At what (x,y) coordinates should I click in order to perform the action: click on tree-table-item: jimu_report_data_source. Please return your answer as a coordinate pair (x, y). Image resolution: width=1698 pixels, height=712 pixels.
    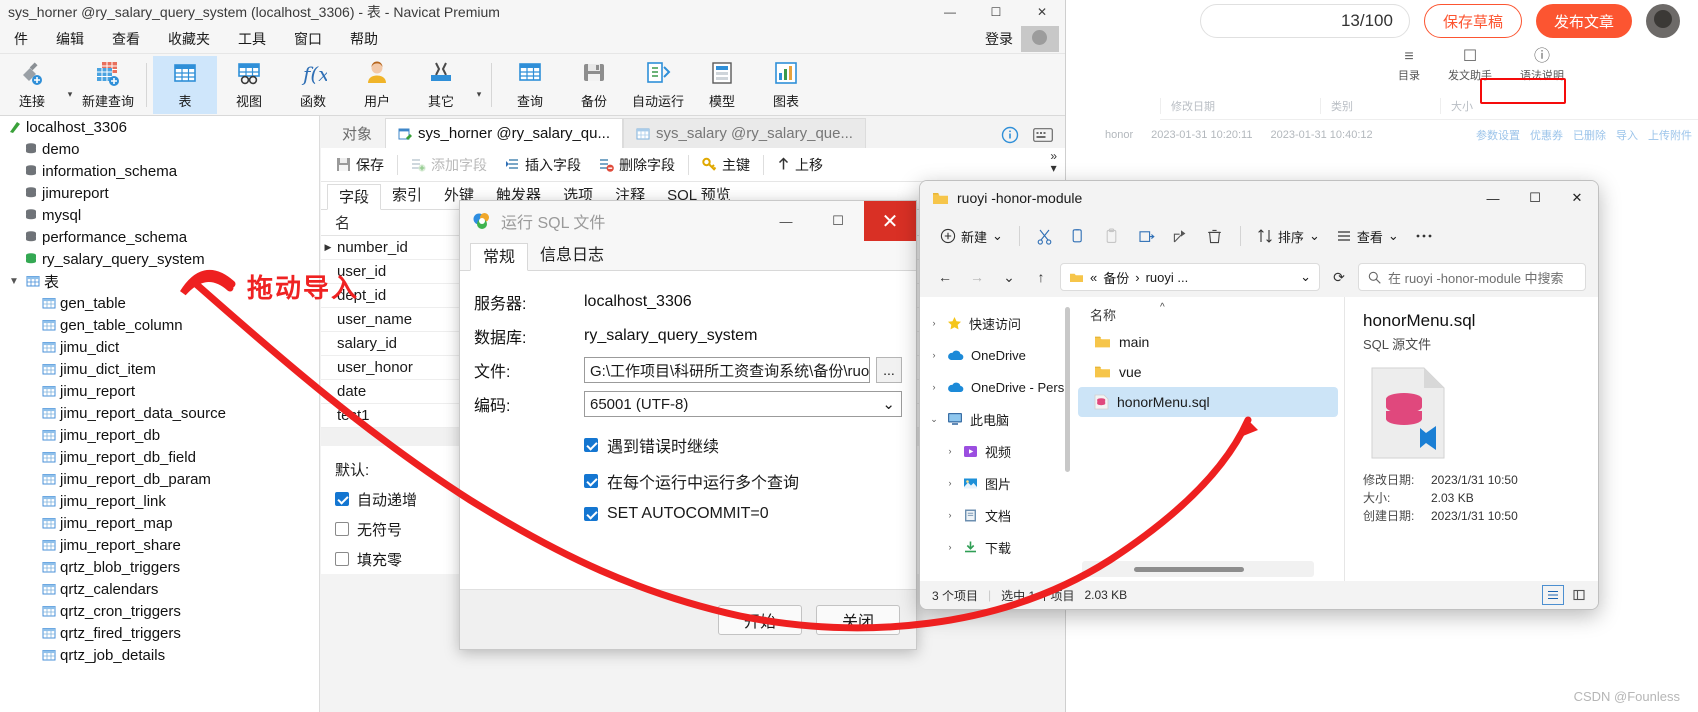
    Looking at the image, I should click on (159, 413).